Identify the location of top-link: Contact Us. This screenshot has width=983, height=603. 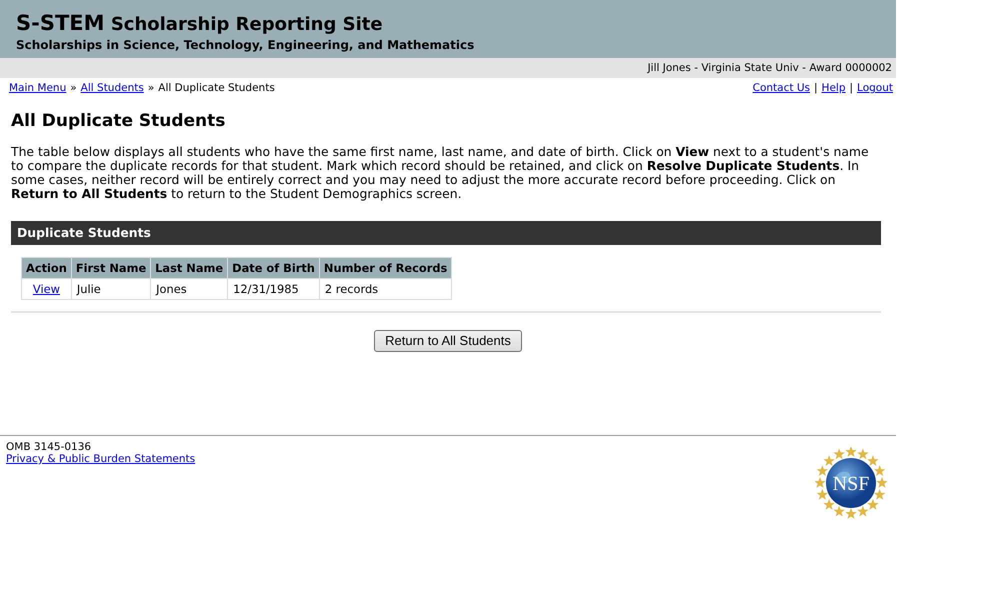
(781, 88).